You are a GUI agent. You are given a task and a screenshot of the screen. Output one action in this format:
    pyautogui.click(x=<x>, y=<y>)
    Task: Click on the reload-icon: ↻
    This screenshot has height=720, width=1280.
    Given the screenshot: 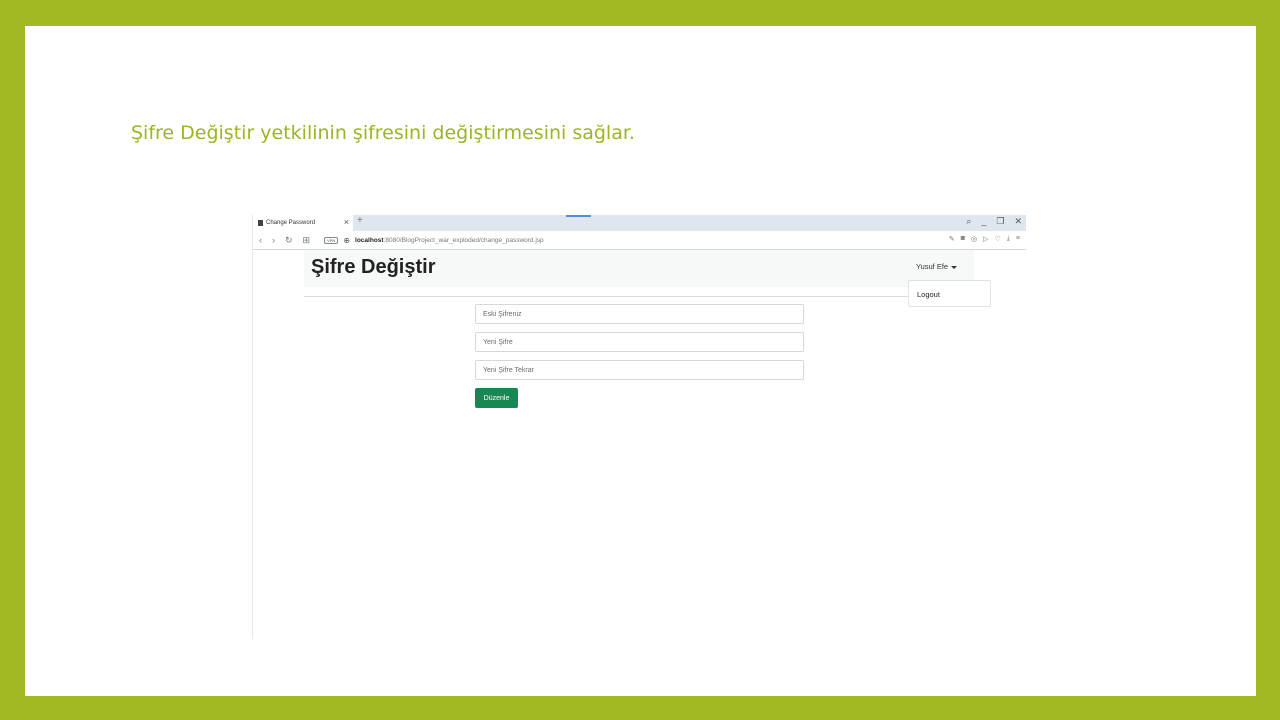 What is the action you would take?
    pyautogui.click(x=289, y=240)
    